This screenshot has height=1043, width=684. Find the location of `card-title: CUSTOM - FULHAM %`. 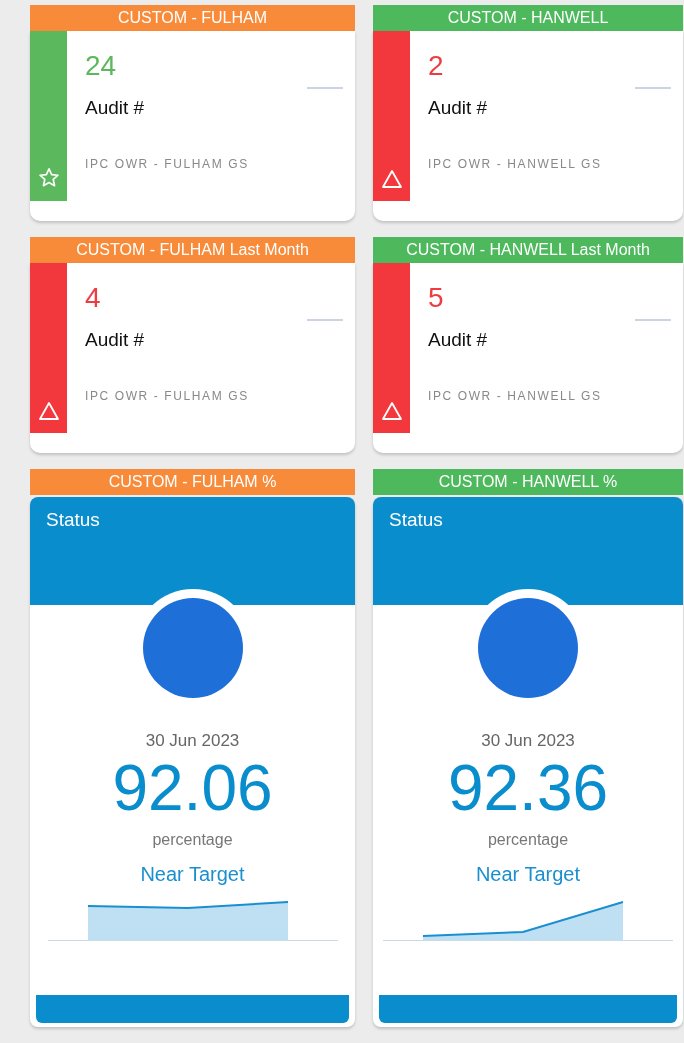

card-title: CUSTOM - FULHAM % is located at coordinates (192, 482).